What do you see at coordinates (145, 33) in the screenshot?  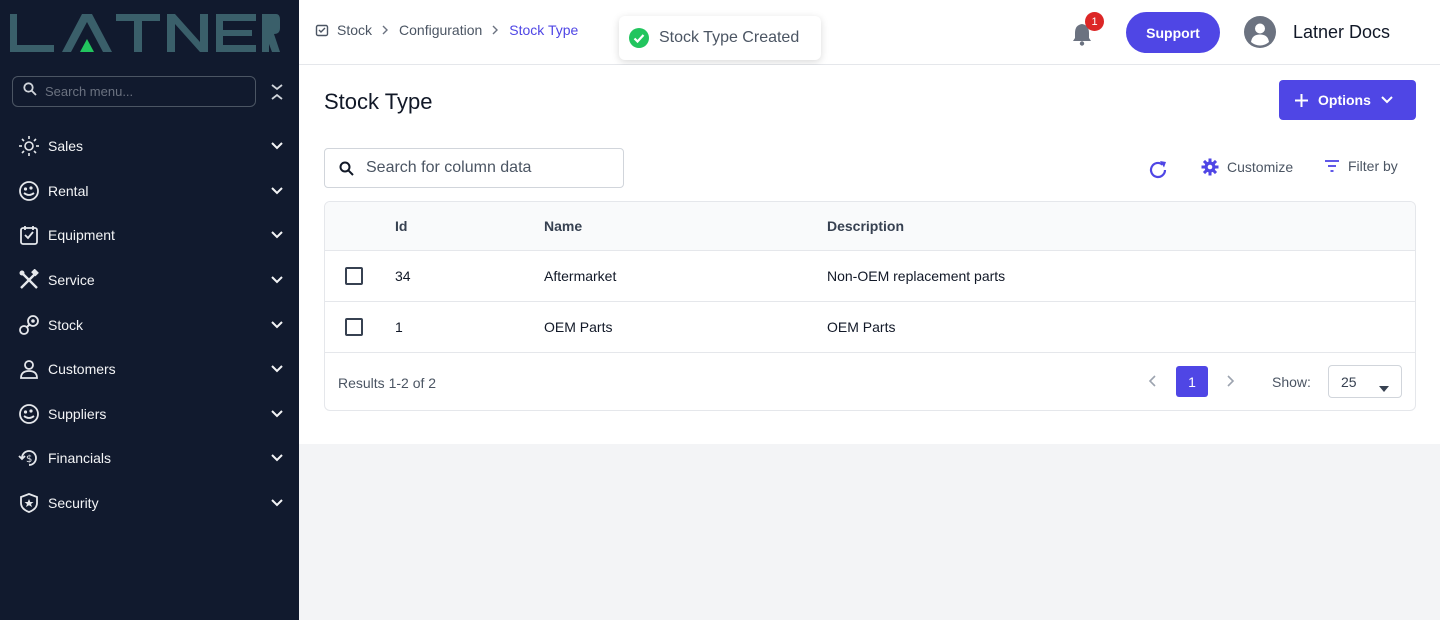 I see `latner-logo` at bounding box center [145, 33].